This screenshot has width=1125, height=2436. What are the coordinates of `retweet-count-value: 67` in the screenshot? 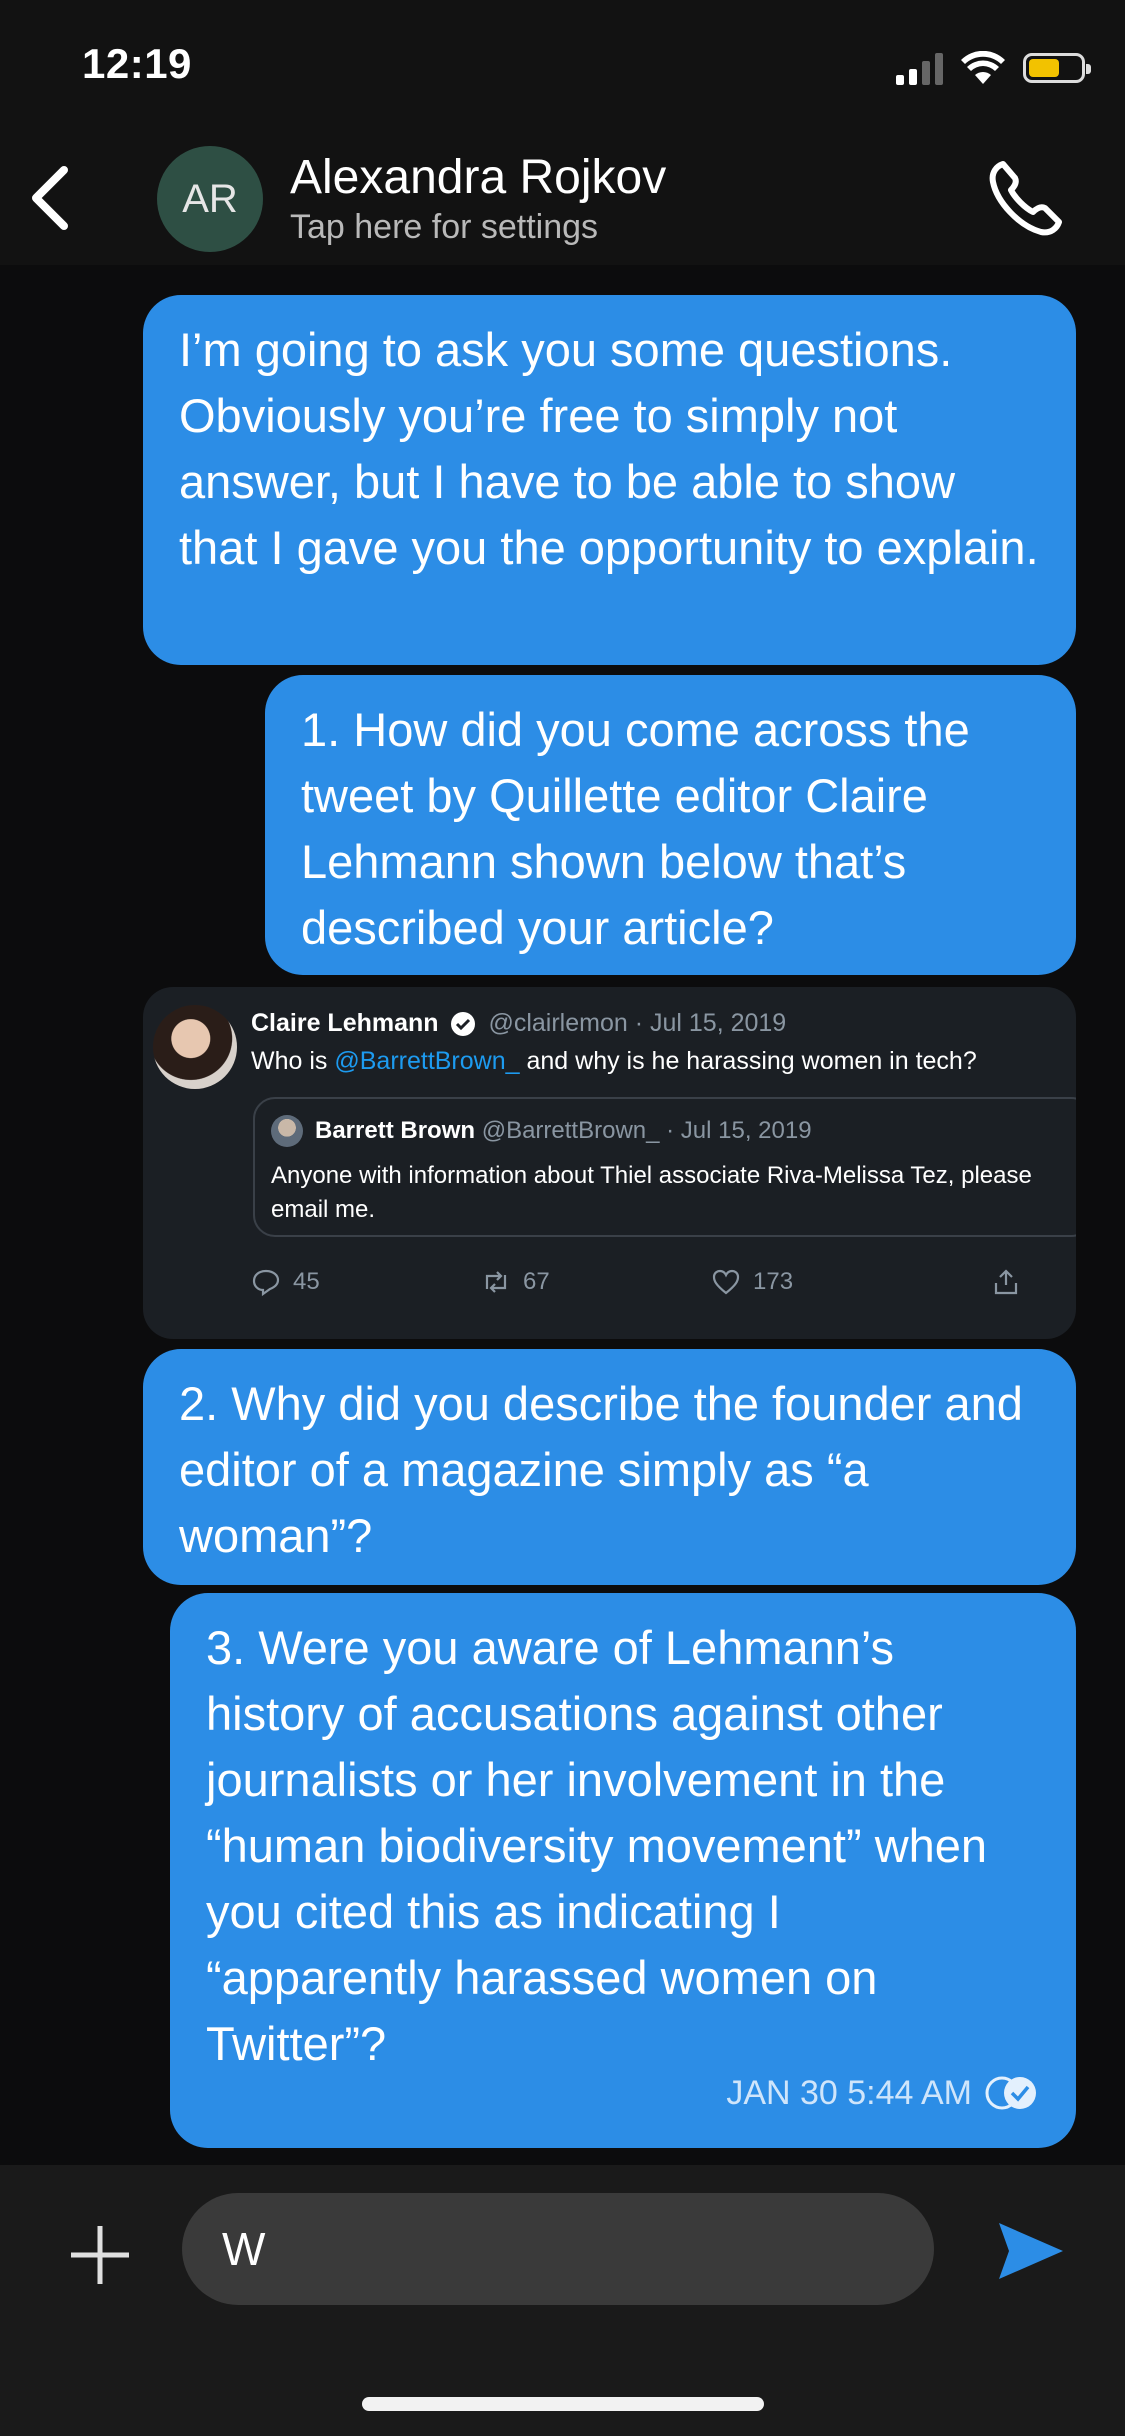 It's located at (536, 1281).